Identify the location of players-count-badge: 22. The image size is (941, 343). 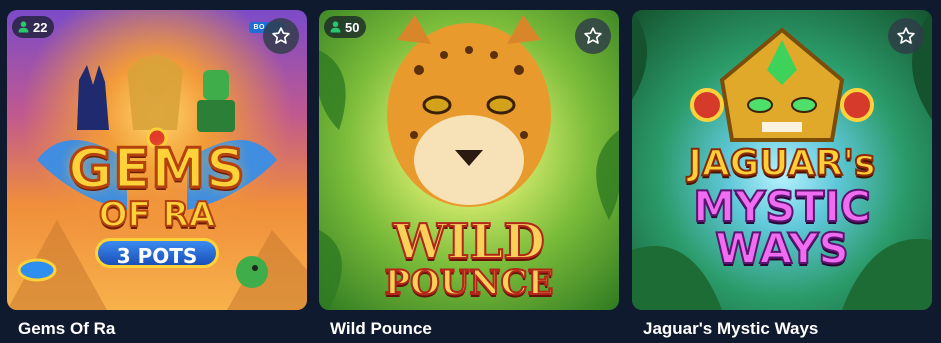
(33, 27).